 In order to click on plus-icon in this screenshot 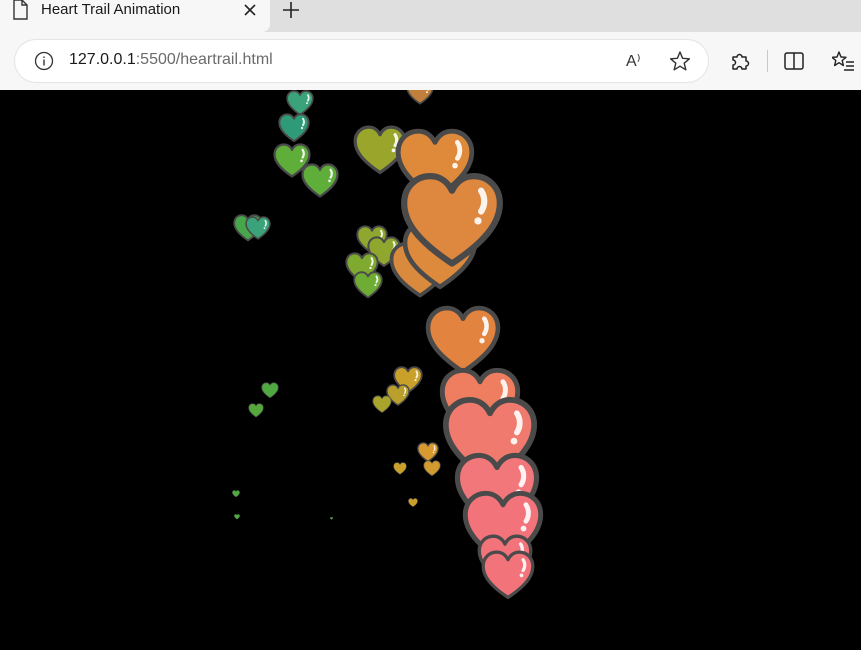, I will do `click(291, 10)`.